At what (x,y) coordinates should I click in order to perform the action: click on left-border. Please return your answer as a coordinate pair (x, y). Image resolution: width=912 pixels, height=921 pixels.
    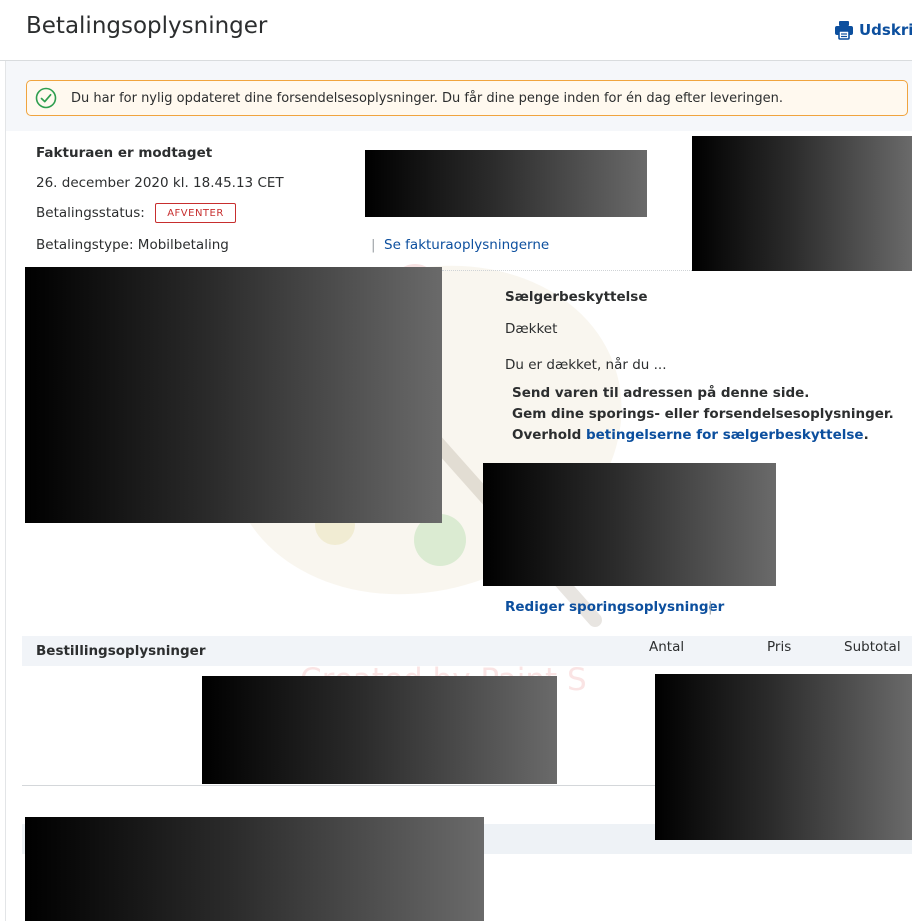
    Looking at the image, I should click on (5, 460).